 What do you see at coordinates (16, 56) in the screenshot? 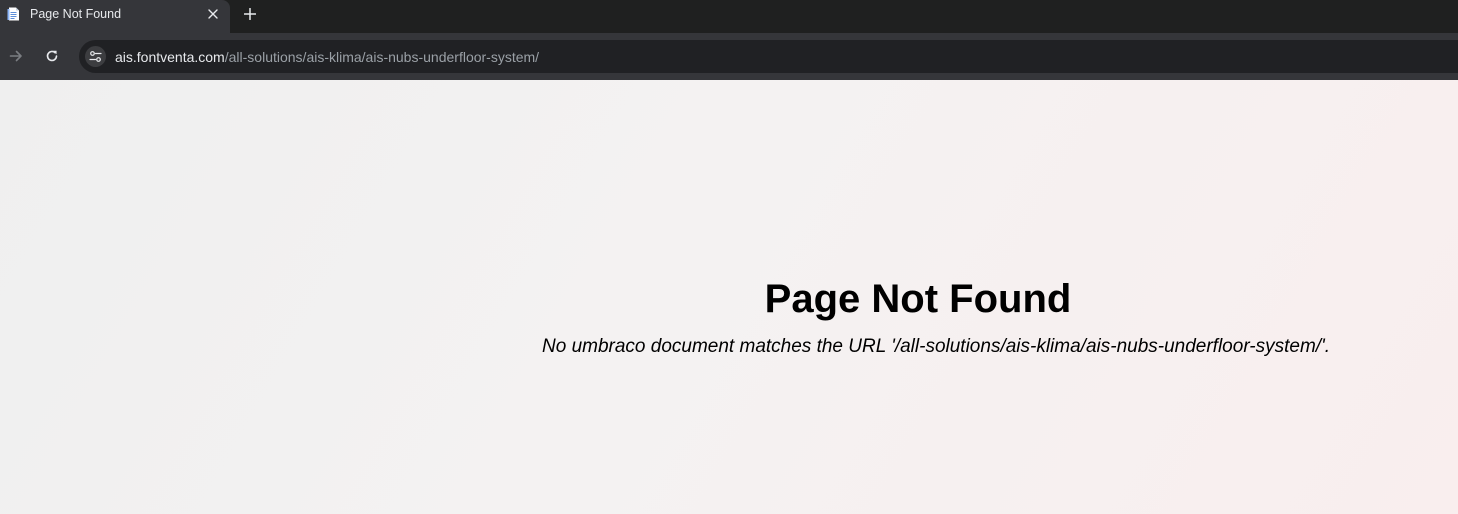
I see `arrow-right-icon` at bounding box center [16, 56].